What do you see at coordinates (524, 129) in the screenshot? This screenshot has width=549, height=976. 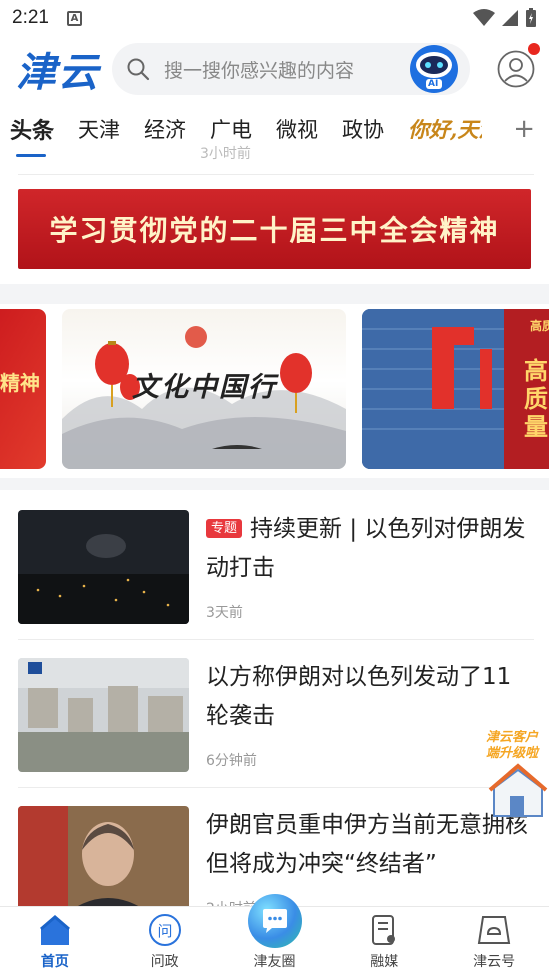 I see `add-tab-icon: +` at bounding box center [524, 129].